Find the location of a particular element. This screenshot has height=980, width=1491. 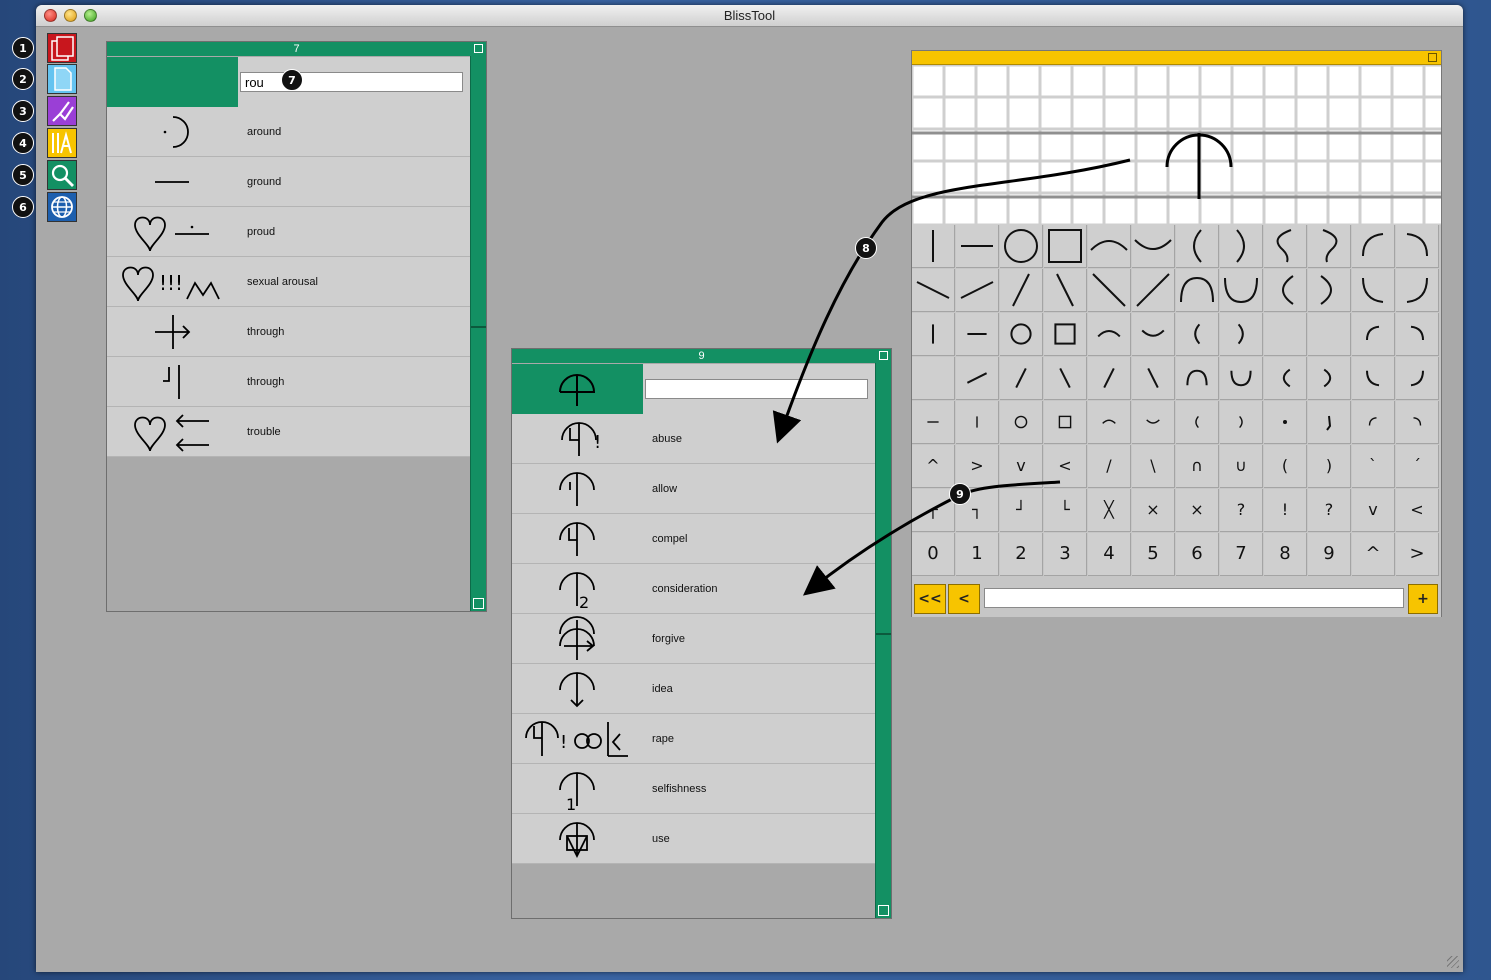

shape-key-arc-top-s is located at coordinates (1109, 422).